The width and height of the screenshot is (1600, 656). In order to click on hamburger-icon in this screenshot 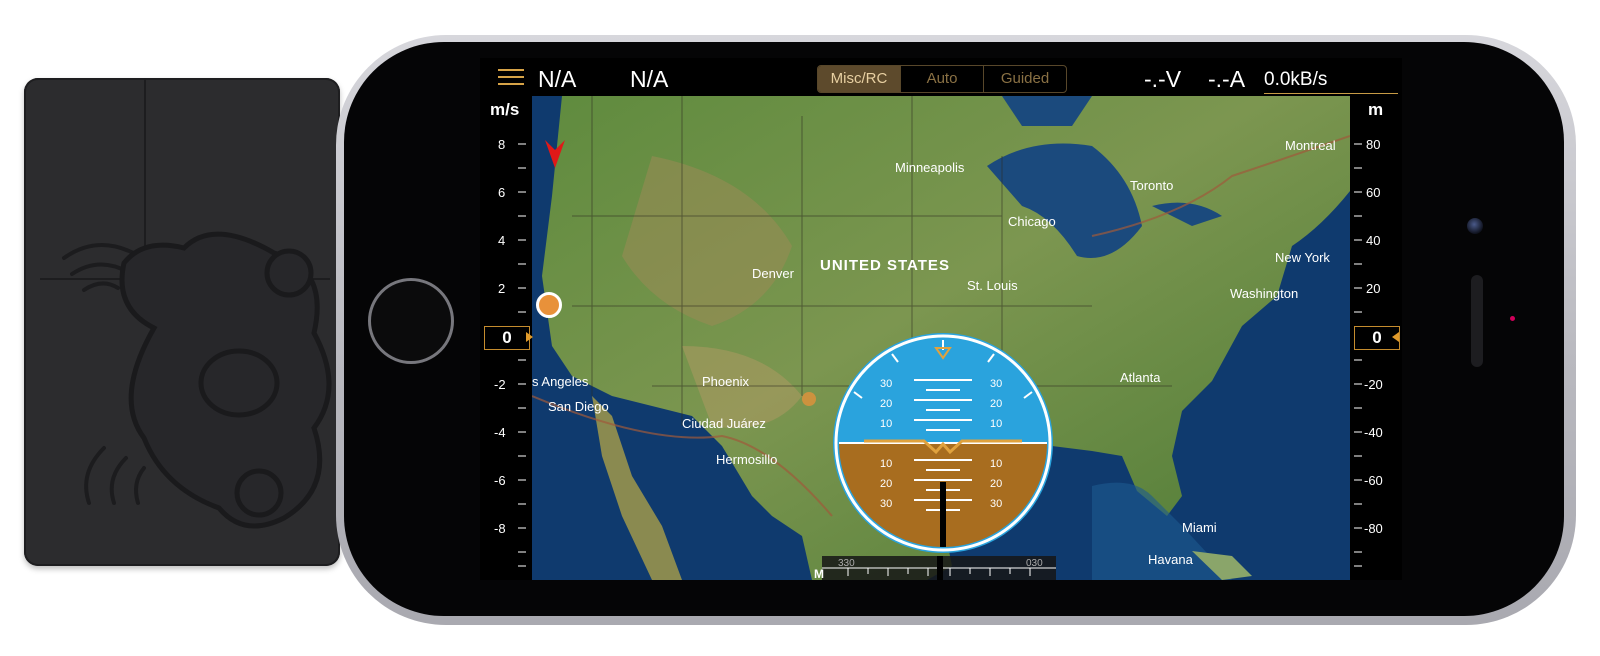, I will do `click(511, 77)`.